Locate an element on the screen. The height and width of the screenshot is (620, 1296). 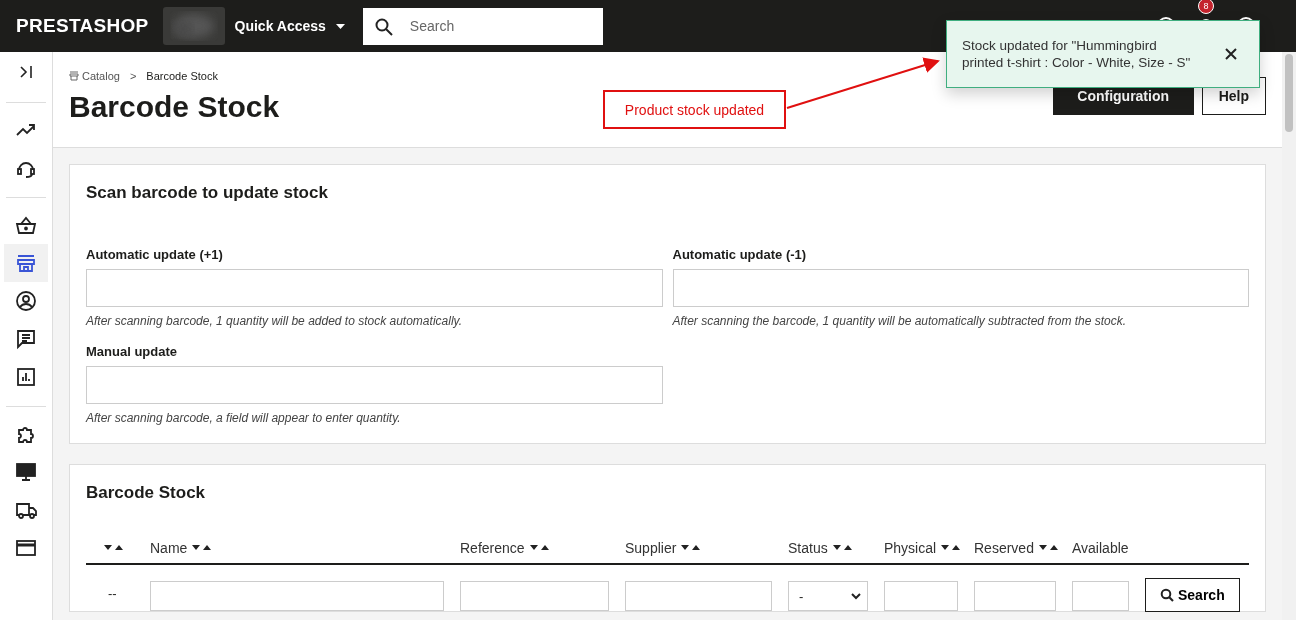
status-select: - is located at coordinates (828, 596).